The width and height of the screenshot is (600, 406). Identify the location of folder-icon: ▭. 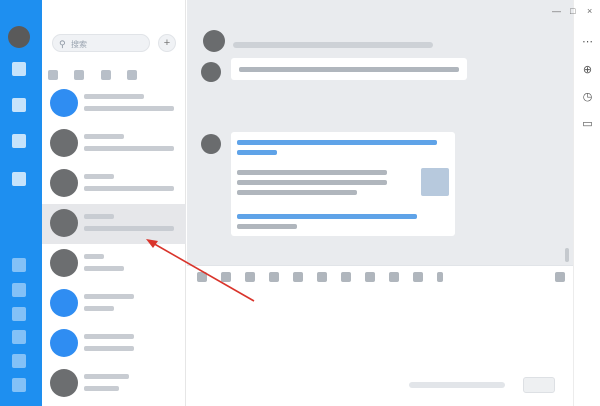
(587, 124).